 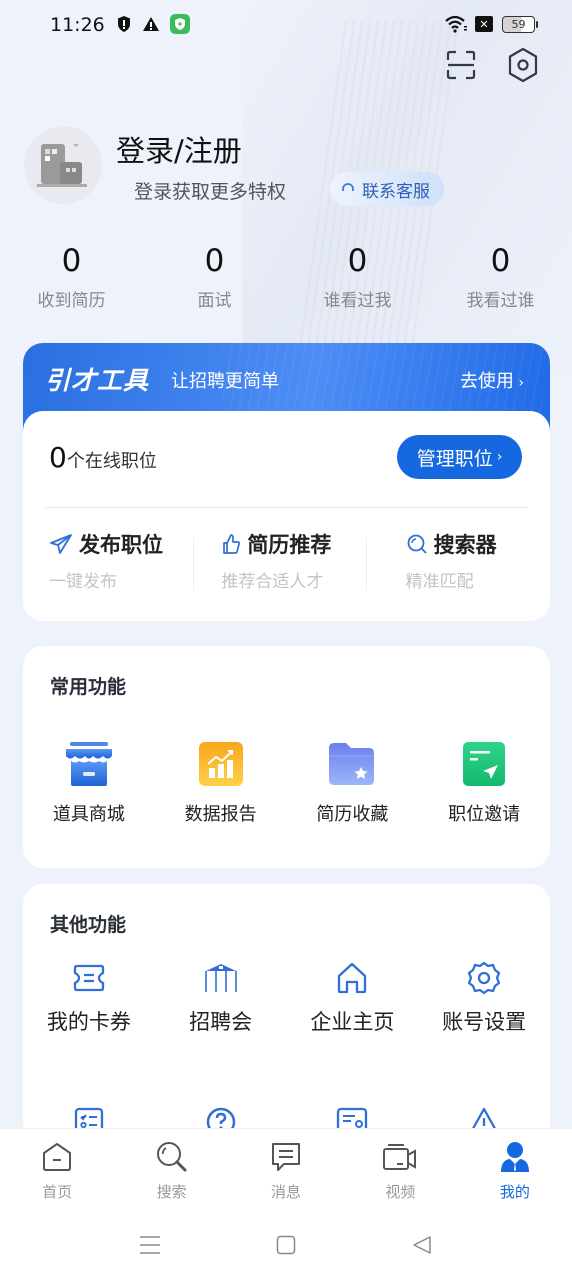 I want to click on stat-who-viewed-me: 0 谁看过我, so click(x=357, y=275).